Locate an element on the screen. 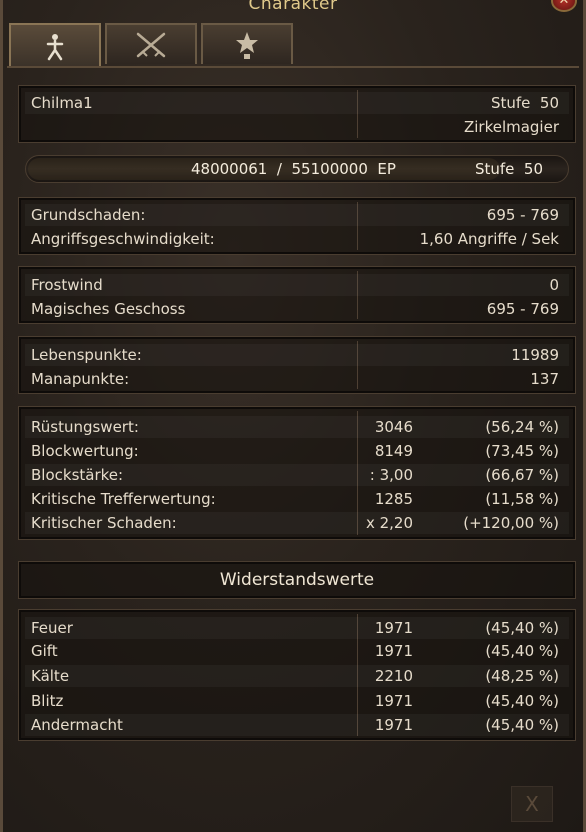 This screenshot has height=832, width=586. resistance-label: Andermacht is located at coordinates (77, 725).